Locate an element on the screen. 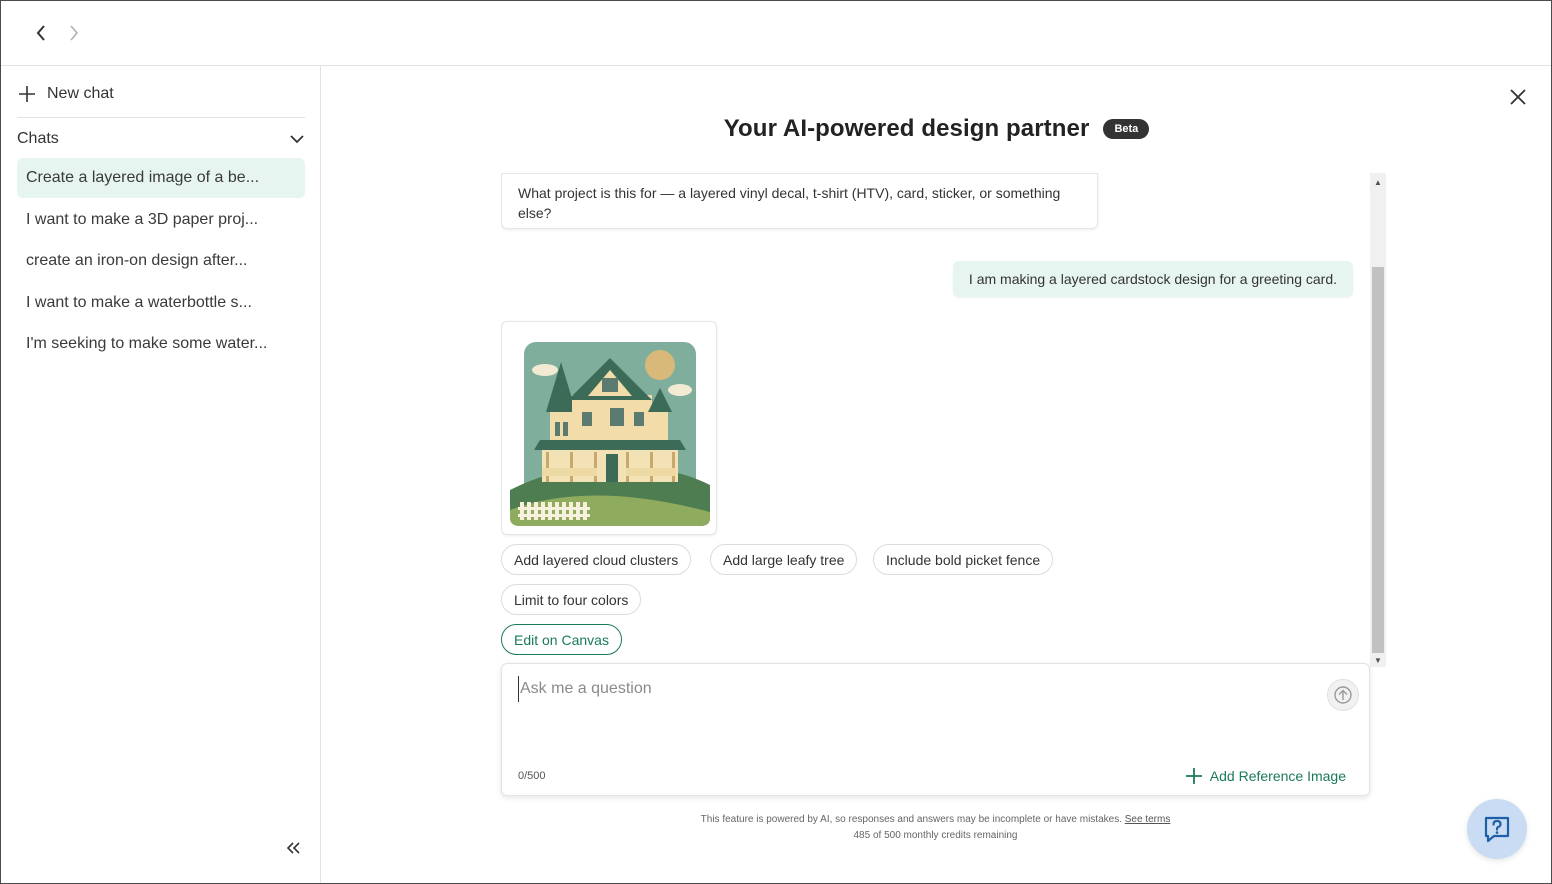 This screenshot has height=884, width=1552. add-reference-image-button: Add Reference Image is located at coordinates (1265, 776).